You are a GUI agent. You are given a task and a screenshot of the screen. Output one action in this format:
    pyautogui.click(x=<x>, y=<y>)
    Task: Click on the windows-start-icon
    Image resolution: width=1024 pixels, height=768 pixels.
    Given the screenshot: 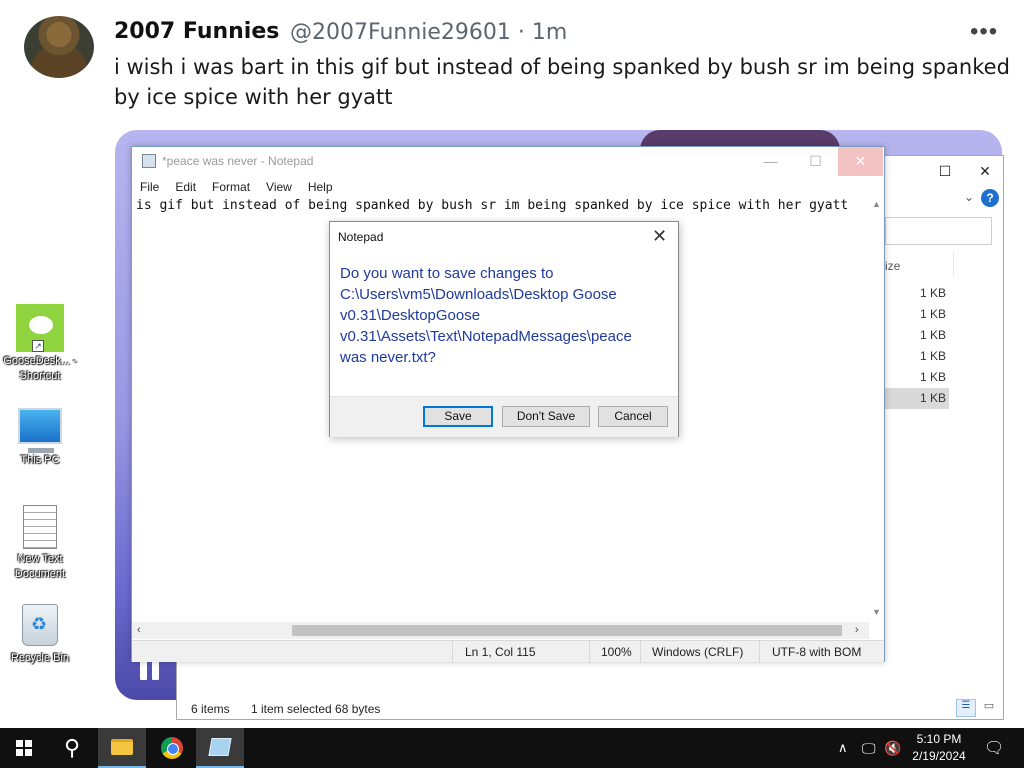 What is the action you would take?
    pyautogui.click(x=24, y=748)
    